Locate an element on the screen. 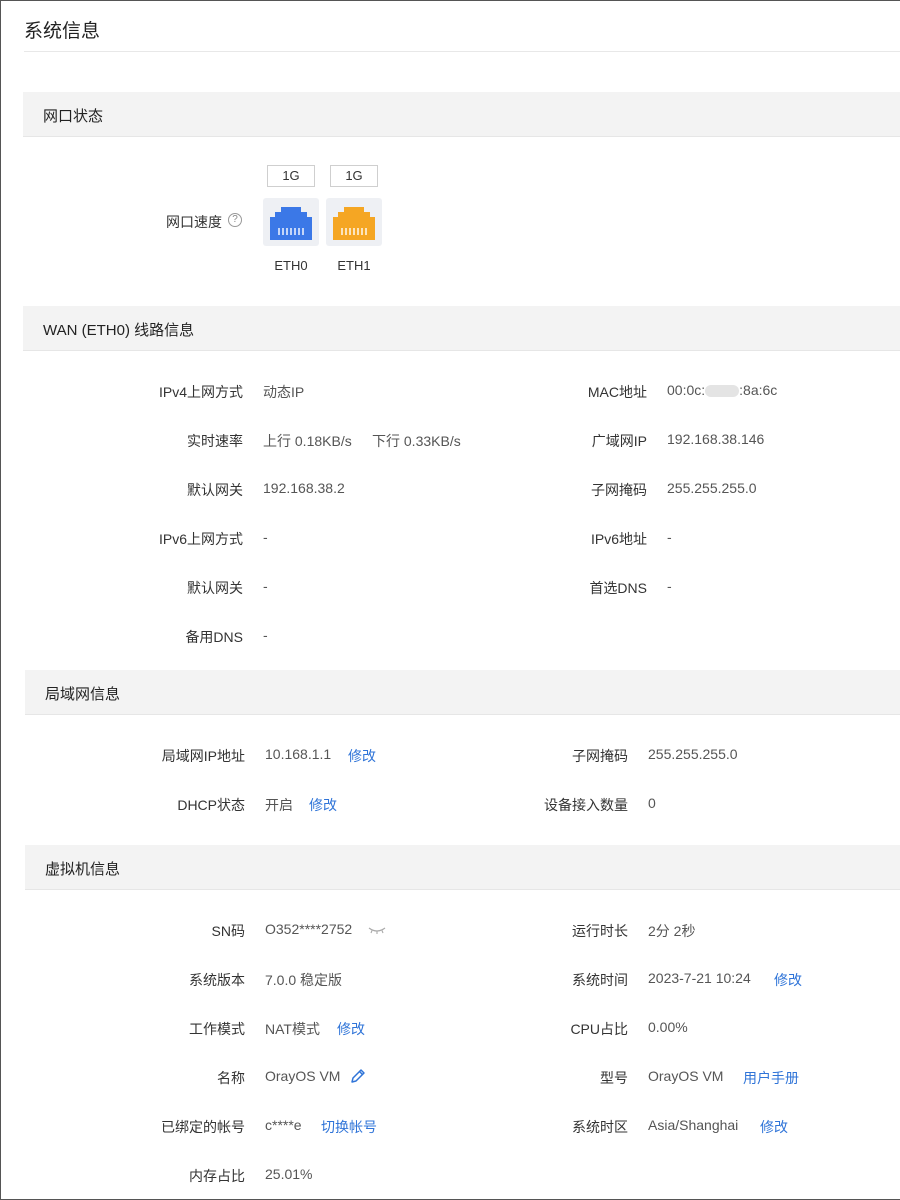 The height and width of the screenshot is (1200, 900). rate-up-value: 上行 0.18KB/s is located at coordinates (307, 441).